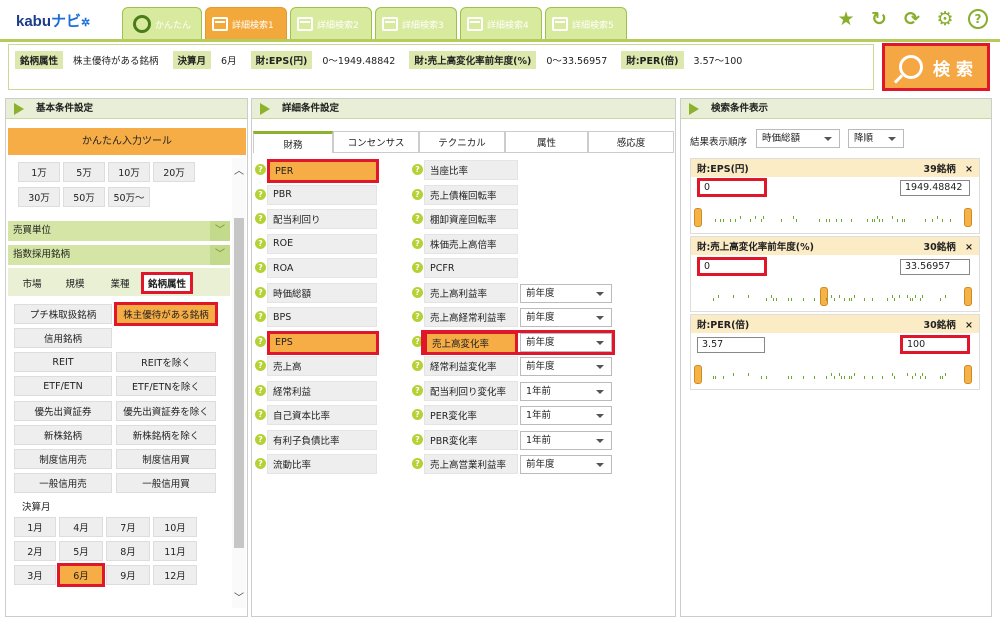 This screenshot has width=1000, height=623. Describe the element at coordinates (166, 435) in the screenshot. I see `attr-button: 新株銘柄を除く` at that location.